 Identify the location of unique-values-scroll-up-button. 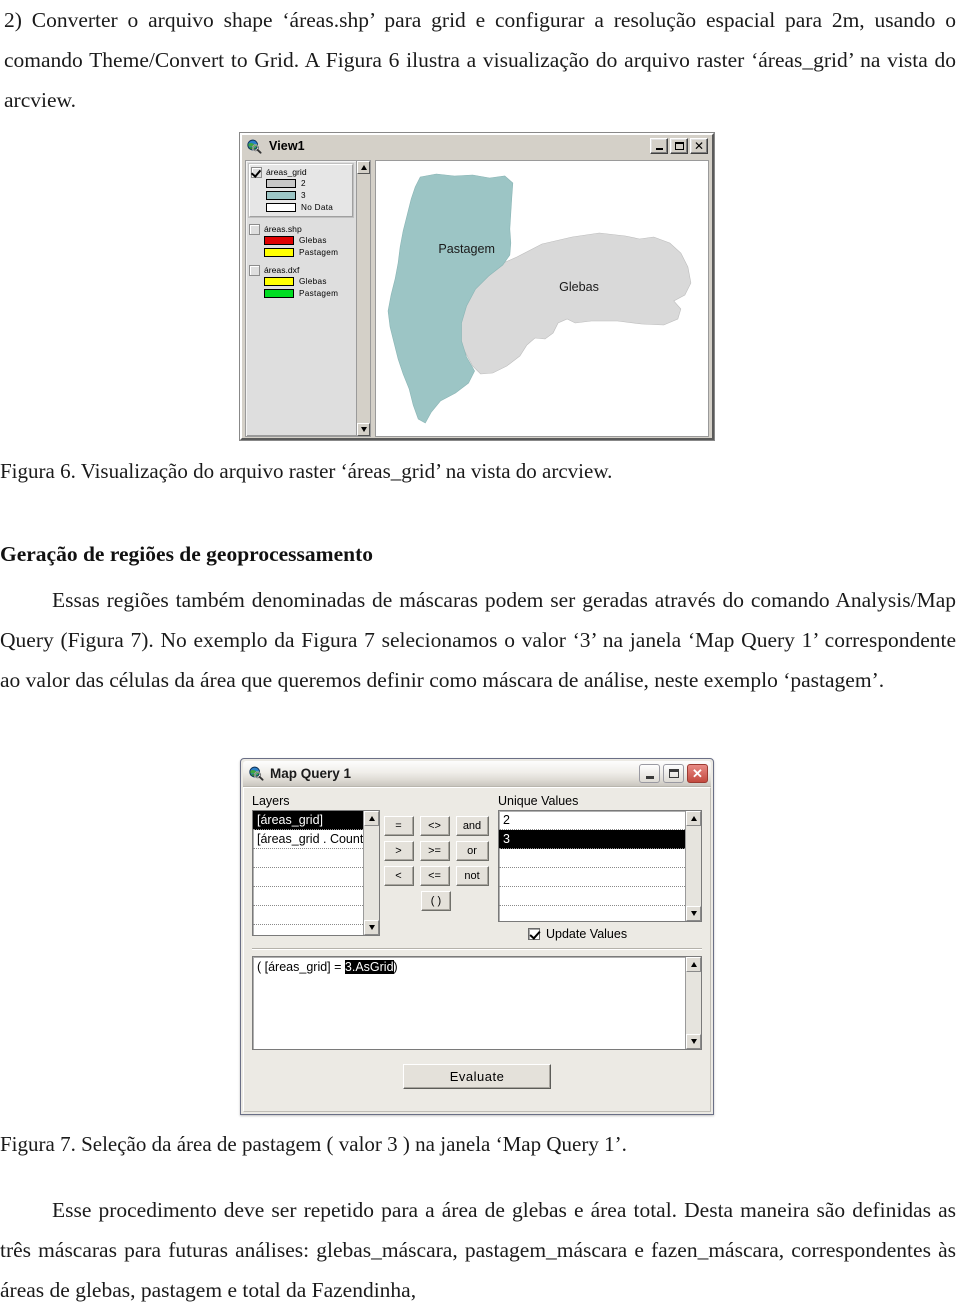
(693, 818).